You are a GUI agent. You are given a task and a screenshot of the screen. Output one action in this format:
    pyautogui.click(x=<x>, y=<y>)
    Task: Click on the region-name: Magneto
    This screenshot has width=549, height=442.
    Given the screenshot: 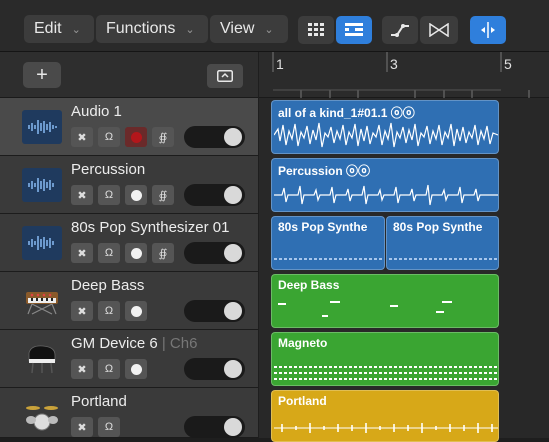 What is the action you would take?
    pyautogui.click(x=303, y=343)
    